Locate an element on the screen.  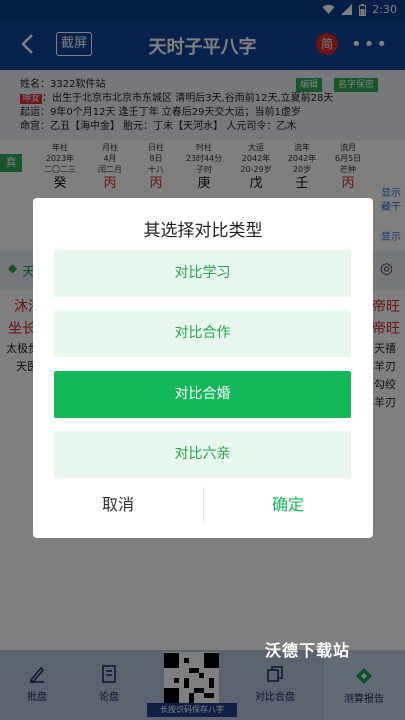
confirm-button: 确定 is located at coordinates (288, 503).